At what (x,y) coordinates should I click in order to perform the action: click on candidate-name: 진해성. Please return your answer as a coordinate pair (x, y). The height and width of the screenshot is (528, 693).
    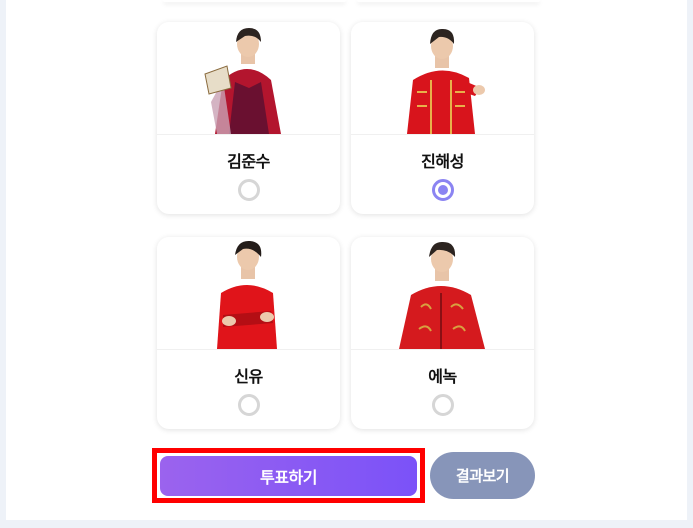
    Looking at the image, I should click on (442, 161).